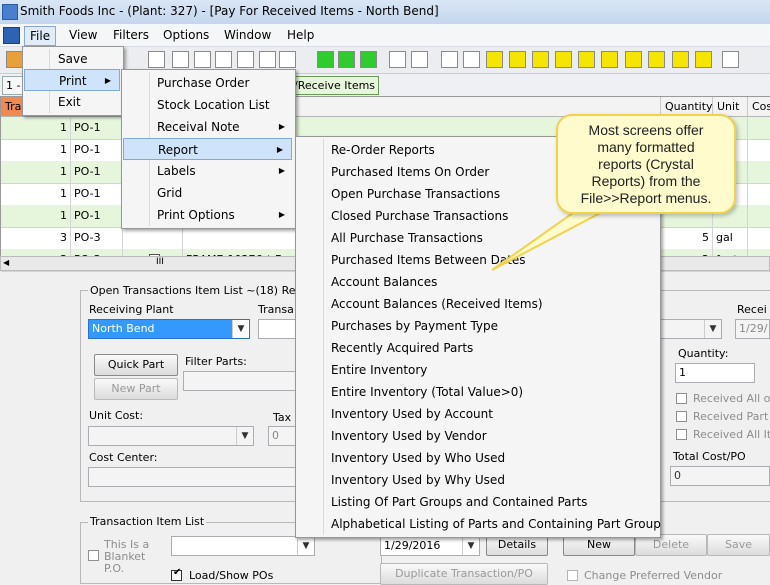 The height and width of the screenshot is (585, 770). What do you see at coordinates (83, 35) in the screenshot?
I see `menu-view: View` at bounding box center [83, 35].